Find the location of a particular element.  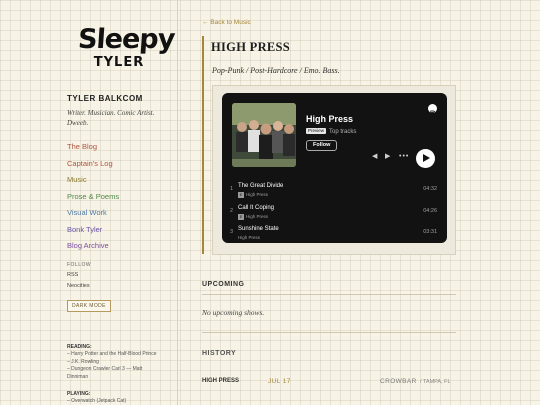

player-subtitle: Preview Top tracks is located at coordinates (331, 131).